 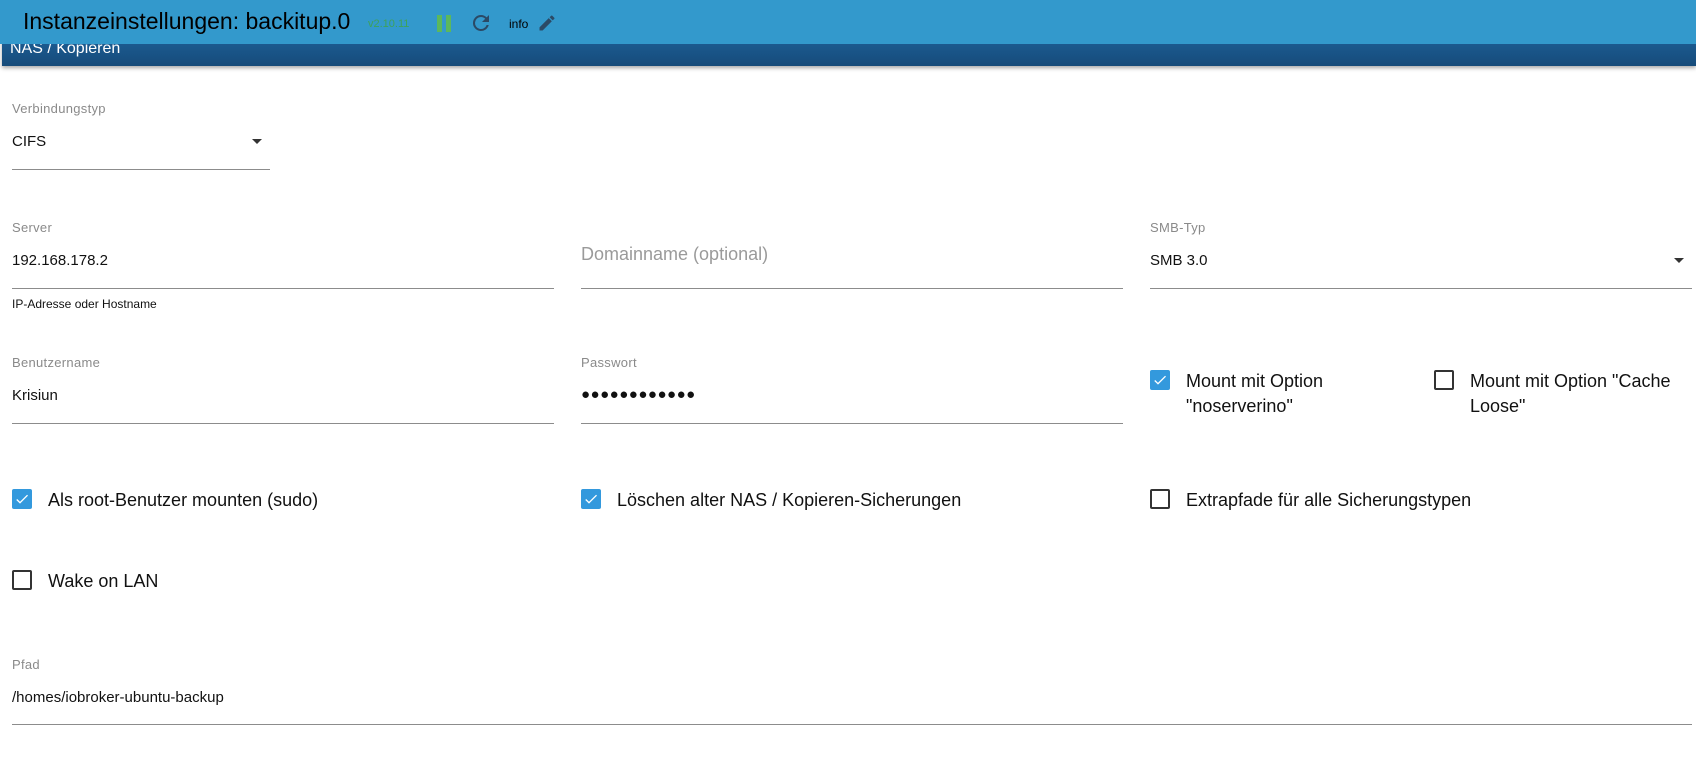 What do you see at coordinates (444, 23) in the screenshot?
I see `pause-icon` at bounding box center [444, 23].